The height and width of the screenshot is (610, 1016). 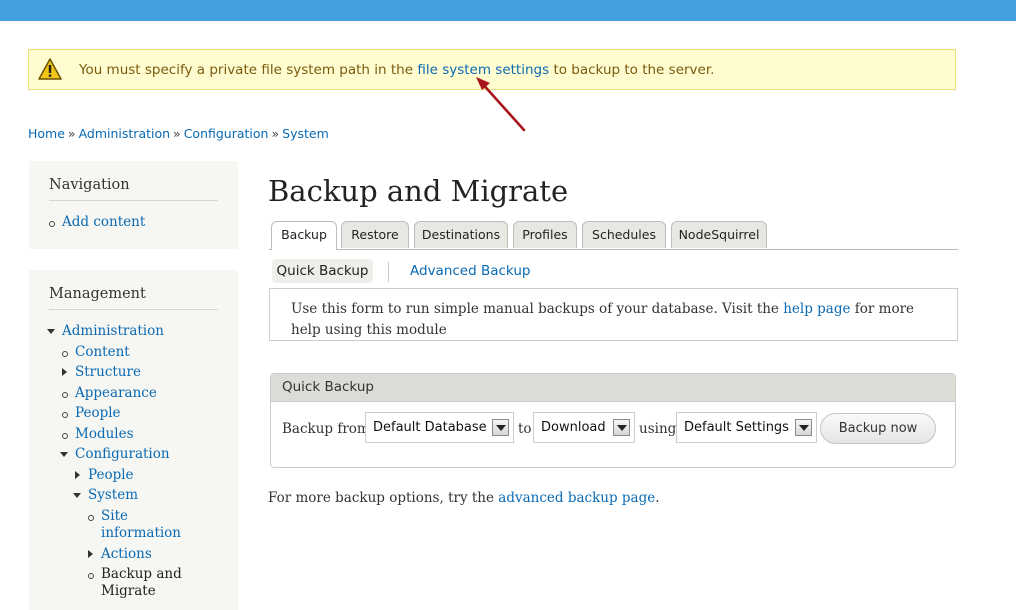 What do you see at coordinates (124, 133) in the screenshot?
I see `breadcrumb-administration: Administration` at bounding box center [124, 133].